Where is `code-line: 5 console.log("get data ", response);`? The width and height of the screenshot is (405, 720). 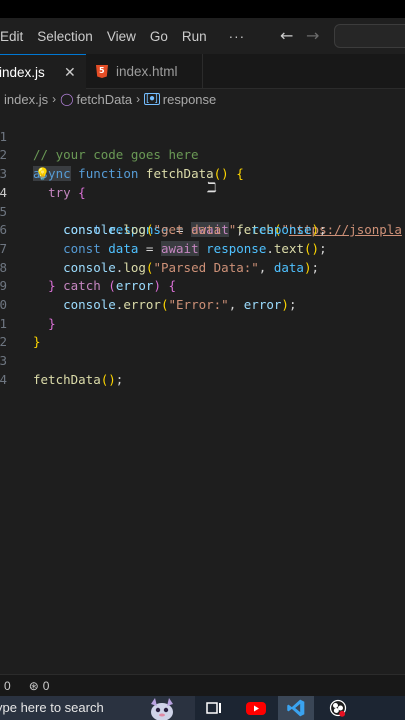
code-line: 5 console.log("get data ", response); is located at coordinates (202, 211).